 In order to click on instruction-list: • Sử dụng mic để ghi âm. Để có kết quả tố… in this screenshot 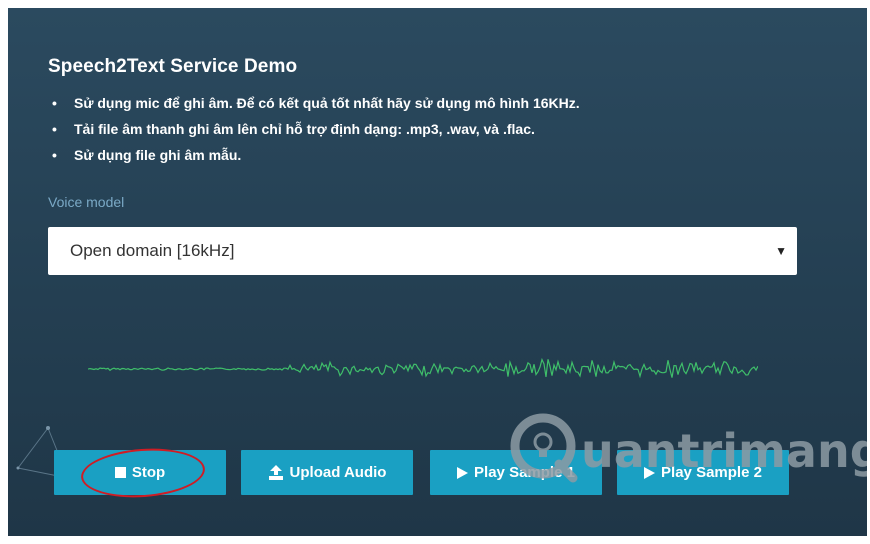, I will do `click(316, 129)`.